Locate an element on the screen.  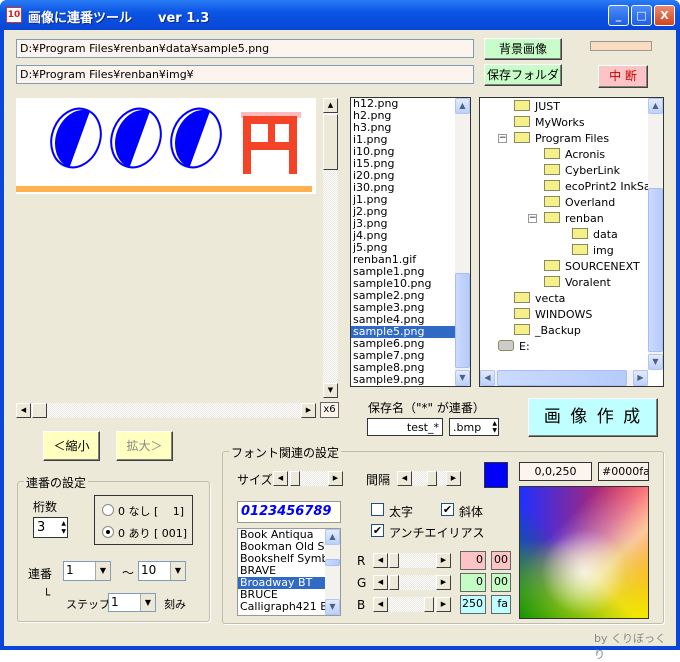
italic-label: 斜体 is located at coordinates (471, 512).